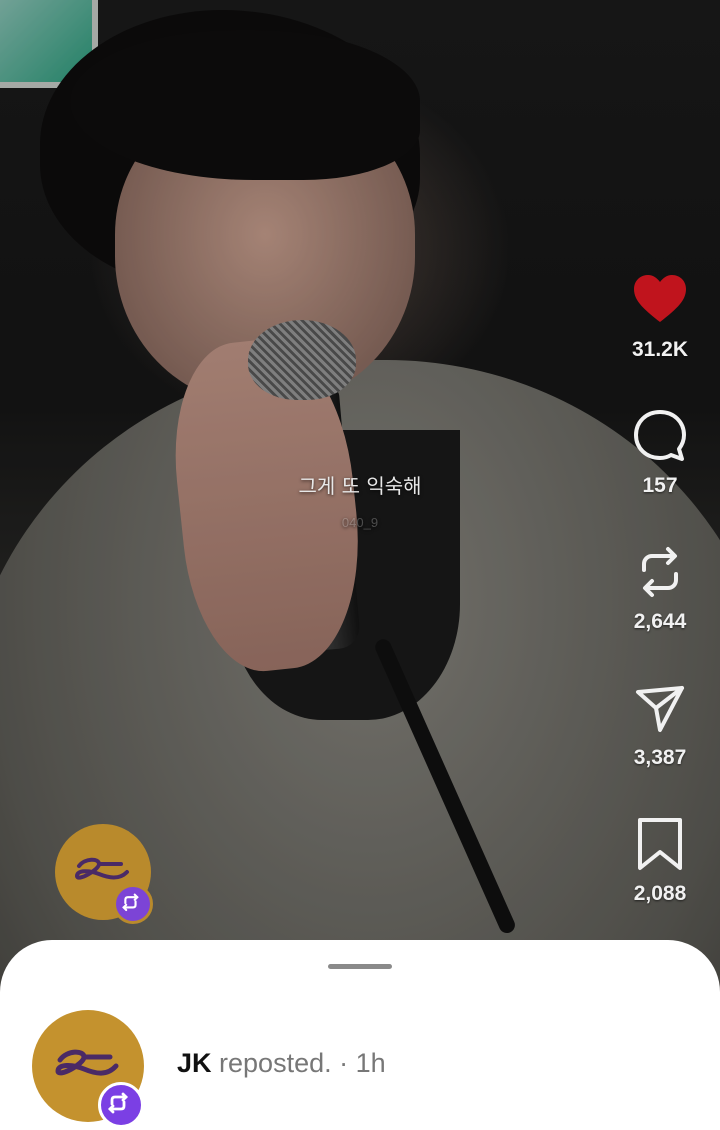 This screenshot has width=720, height=1130. I want to click on video-watermark: 040_9, so click(360, 522).